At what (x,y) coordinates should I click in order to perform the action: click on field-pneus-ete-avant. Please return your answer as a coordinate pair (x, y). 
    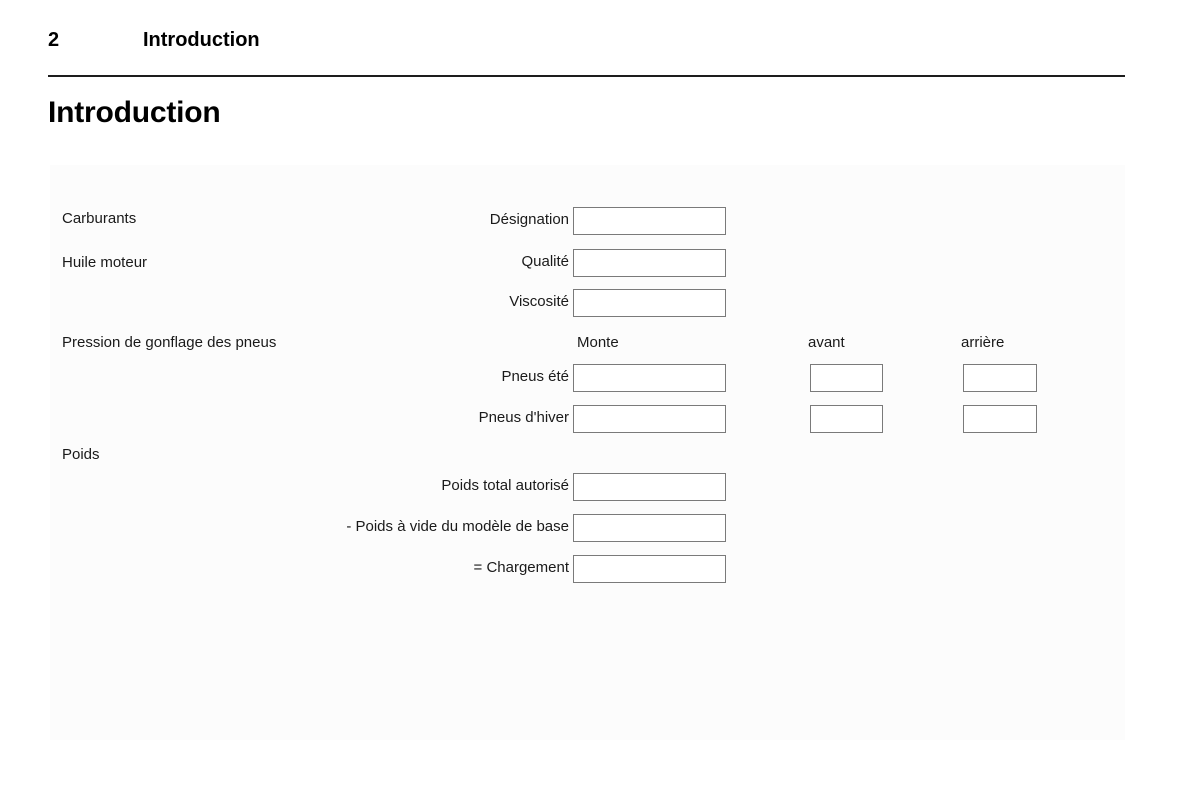
    Looking at the image, I should click on (846, 378).